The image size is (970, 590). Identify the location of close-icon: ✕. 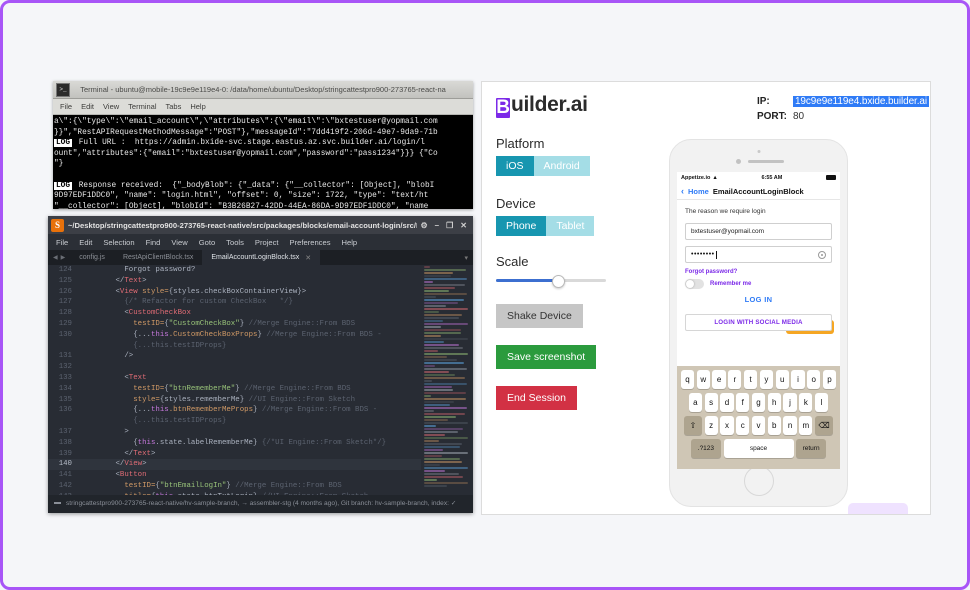
(463, 225).